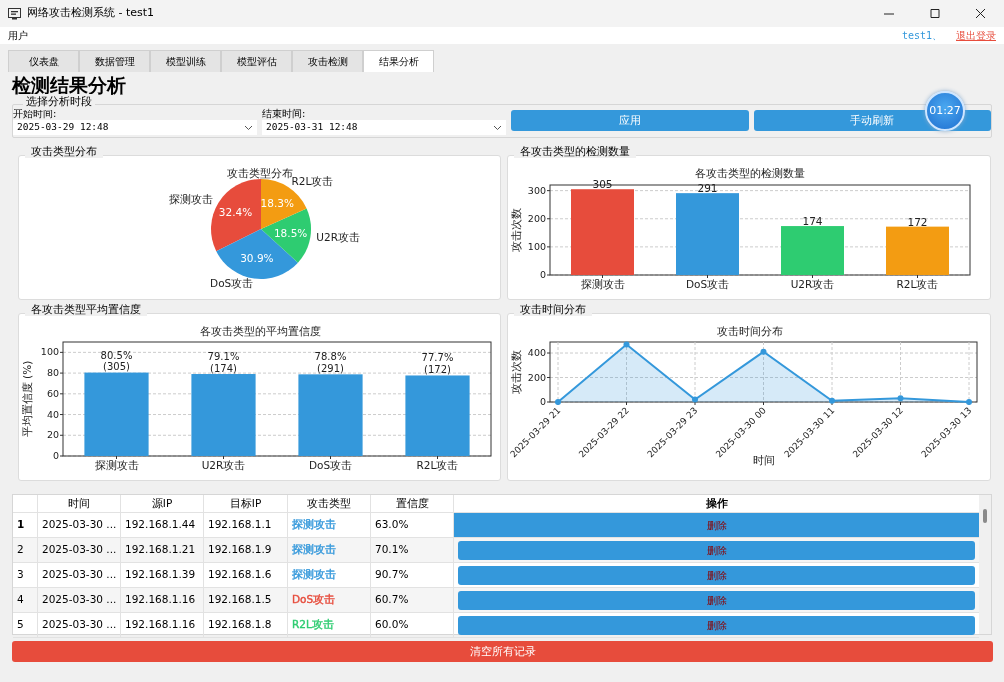 This screenshot has height=682, width=1004. What do you see at coordinates (191, 198) in the screenshot?
I see `slice-label: 探测攻击` at bounding box center [191, 198].